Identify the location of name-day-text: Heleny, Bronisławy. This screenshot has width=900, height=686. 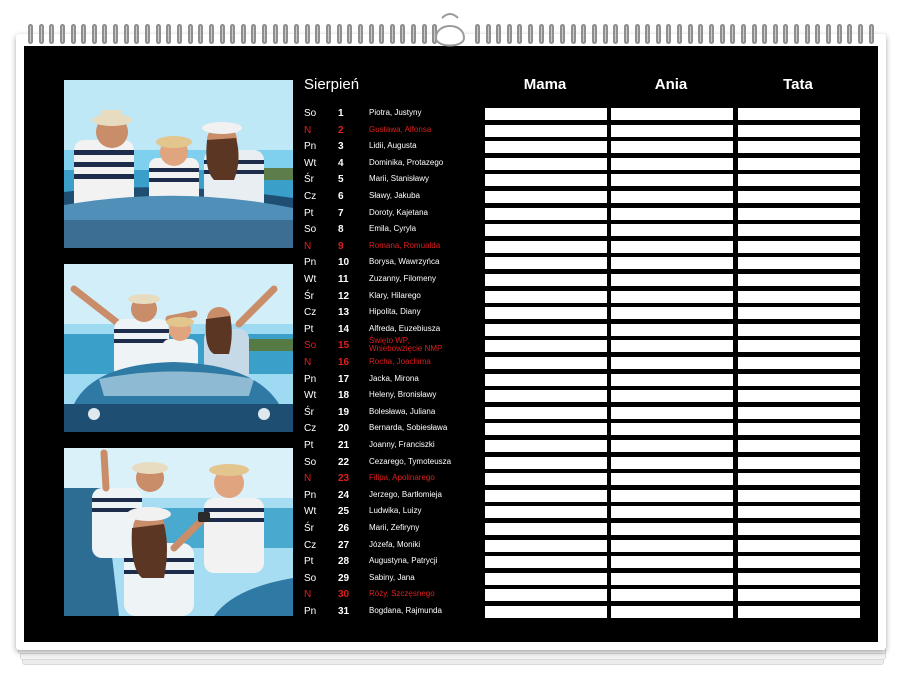
(403, 395).